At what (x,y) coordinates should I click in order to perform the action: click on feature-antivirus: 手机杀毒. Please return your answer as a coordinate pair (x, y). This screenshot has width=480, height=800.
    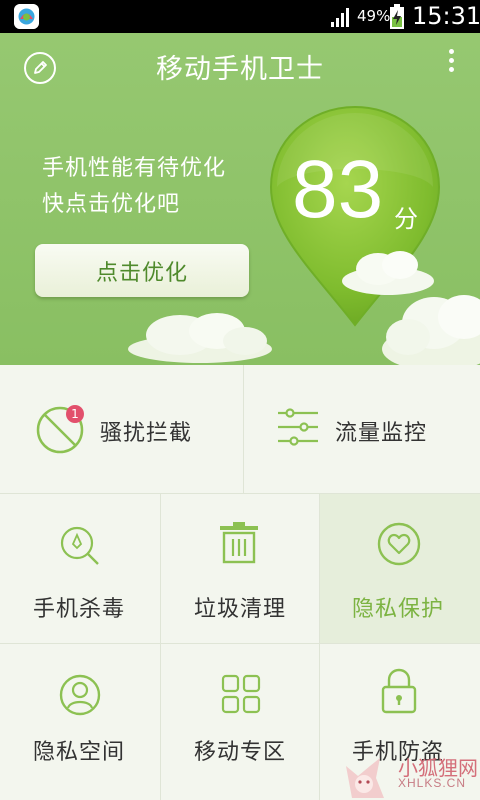
    Looking at the image, I should click on (80, 569).